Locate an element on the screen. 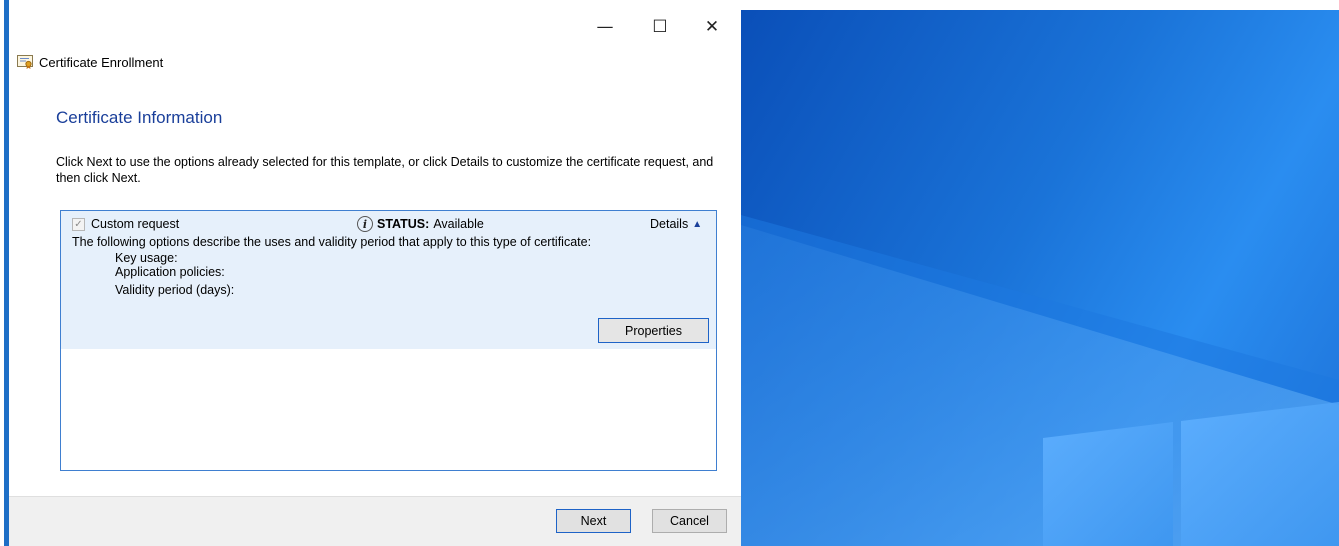 Image resolution: width=1339 pixels, height=546 pixels. certificate-icon is located at coordinates (25, 62).